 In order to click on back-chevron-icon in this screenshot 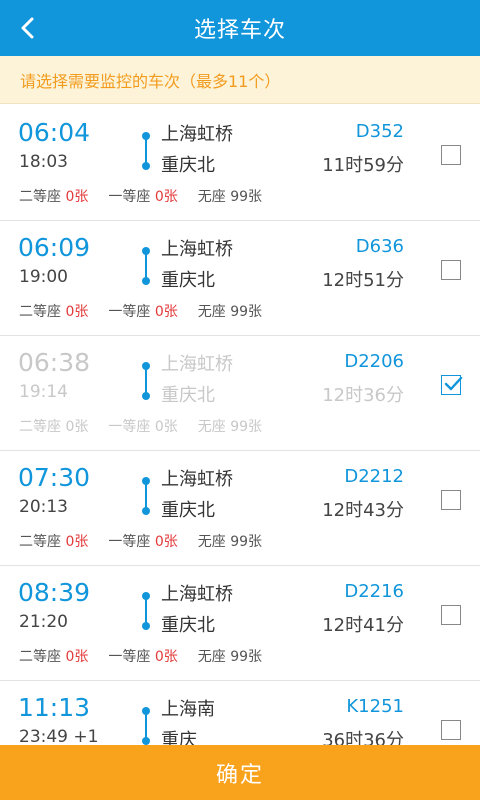, I will do `click(27, 28)`.